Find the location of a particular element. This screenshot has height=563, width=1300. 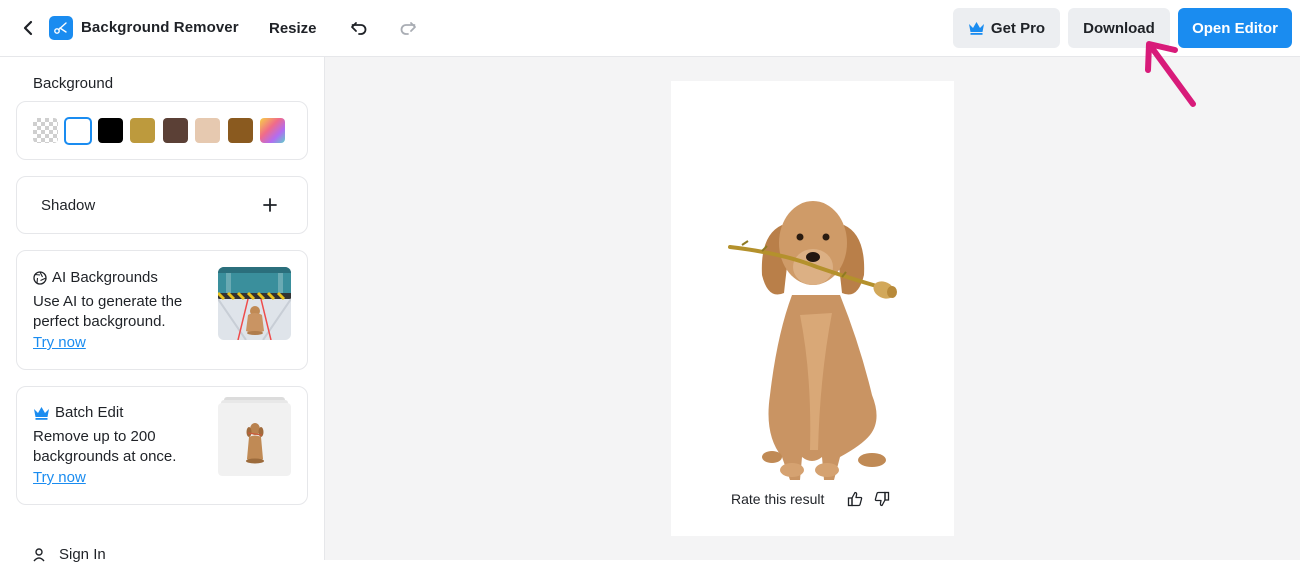

thumbs-down-button is located at coordinates (882, 499).